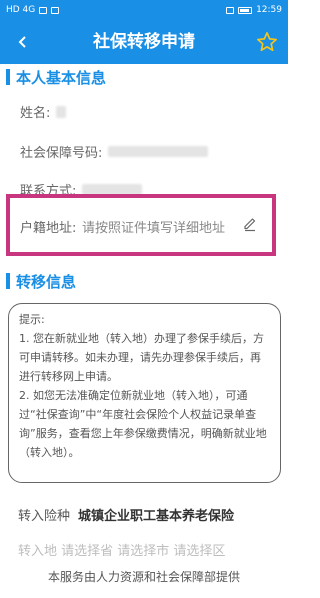 This screenshot has height=598, width=320. Describe the element at coordinates (245, 10) in the screenshot. I see `battery-icon` at that location.